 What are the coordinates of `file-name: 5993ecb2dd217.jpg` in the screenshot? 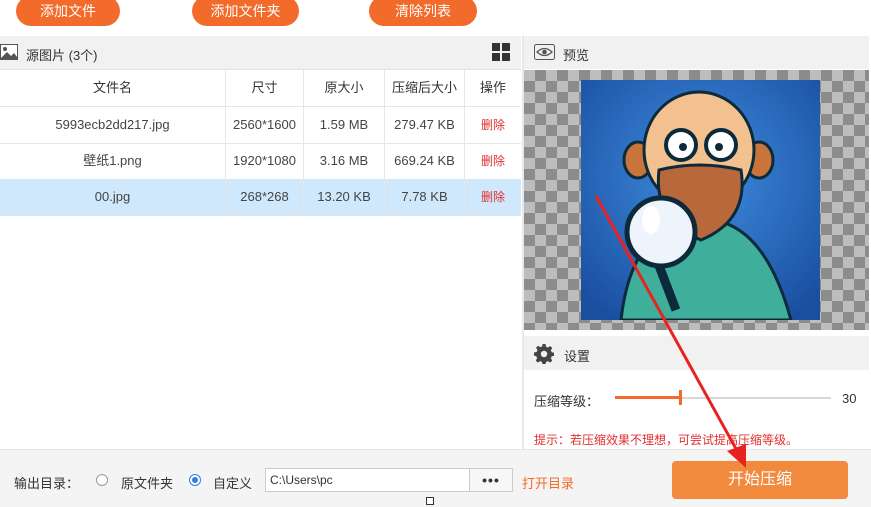 It's located at (113, 125).